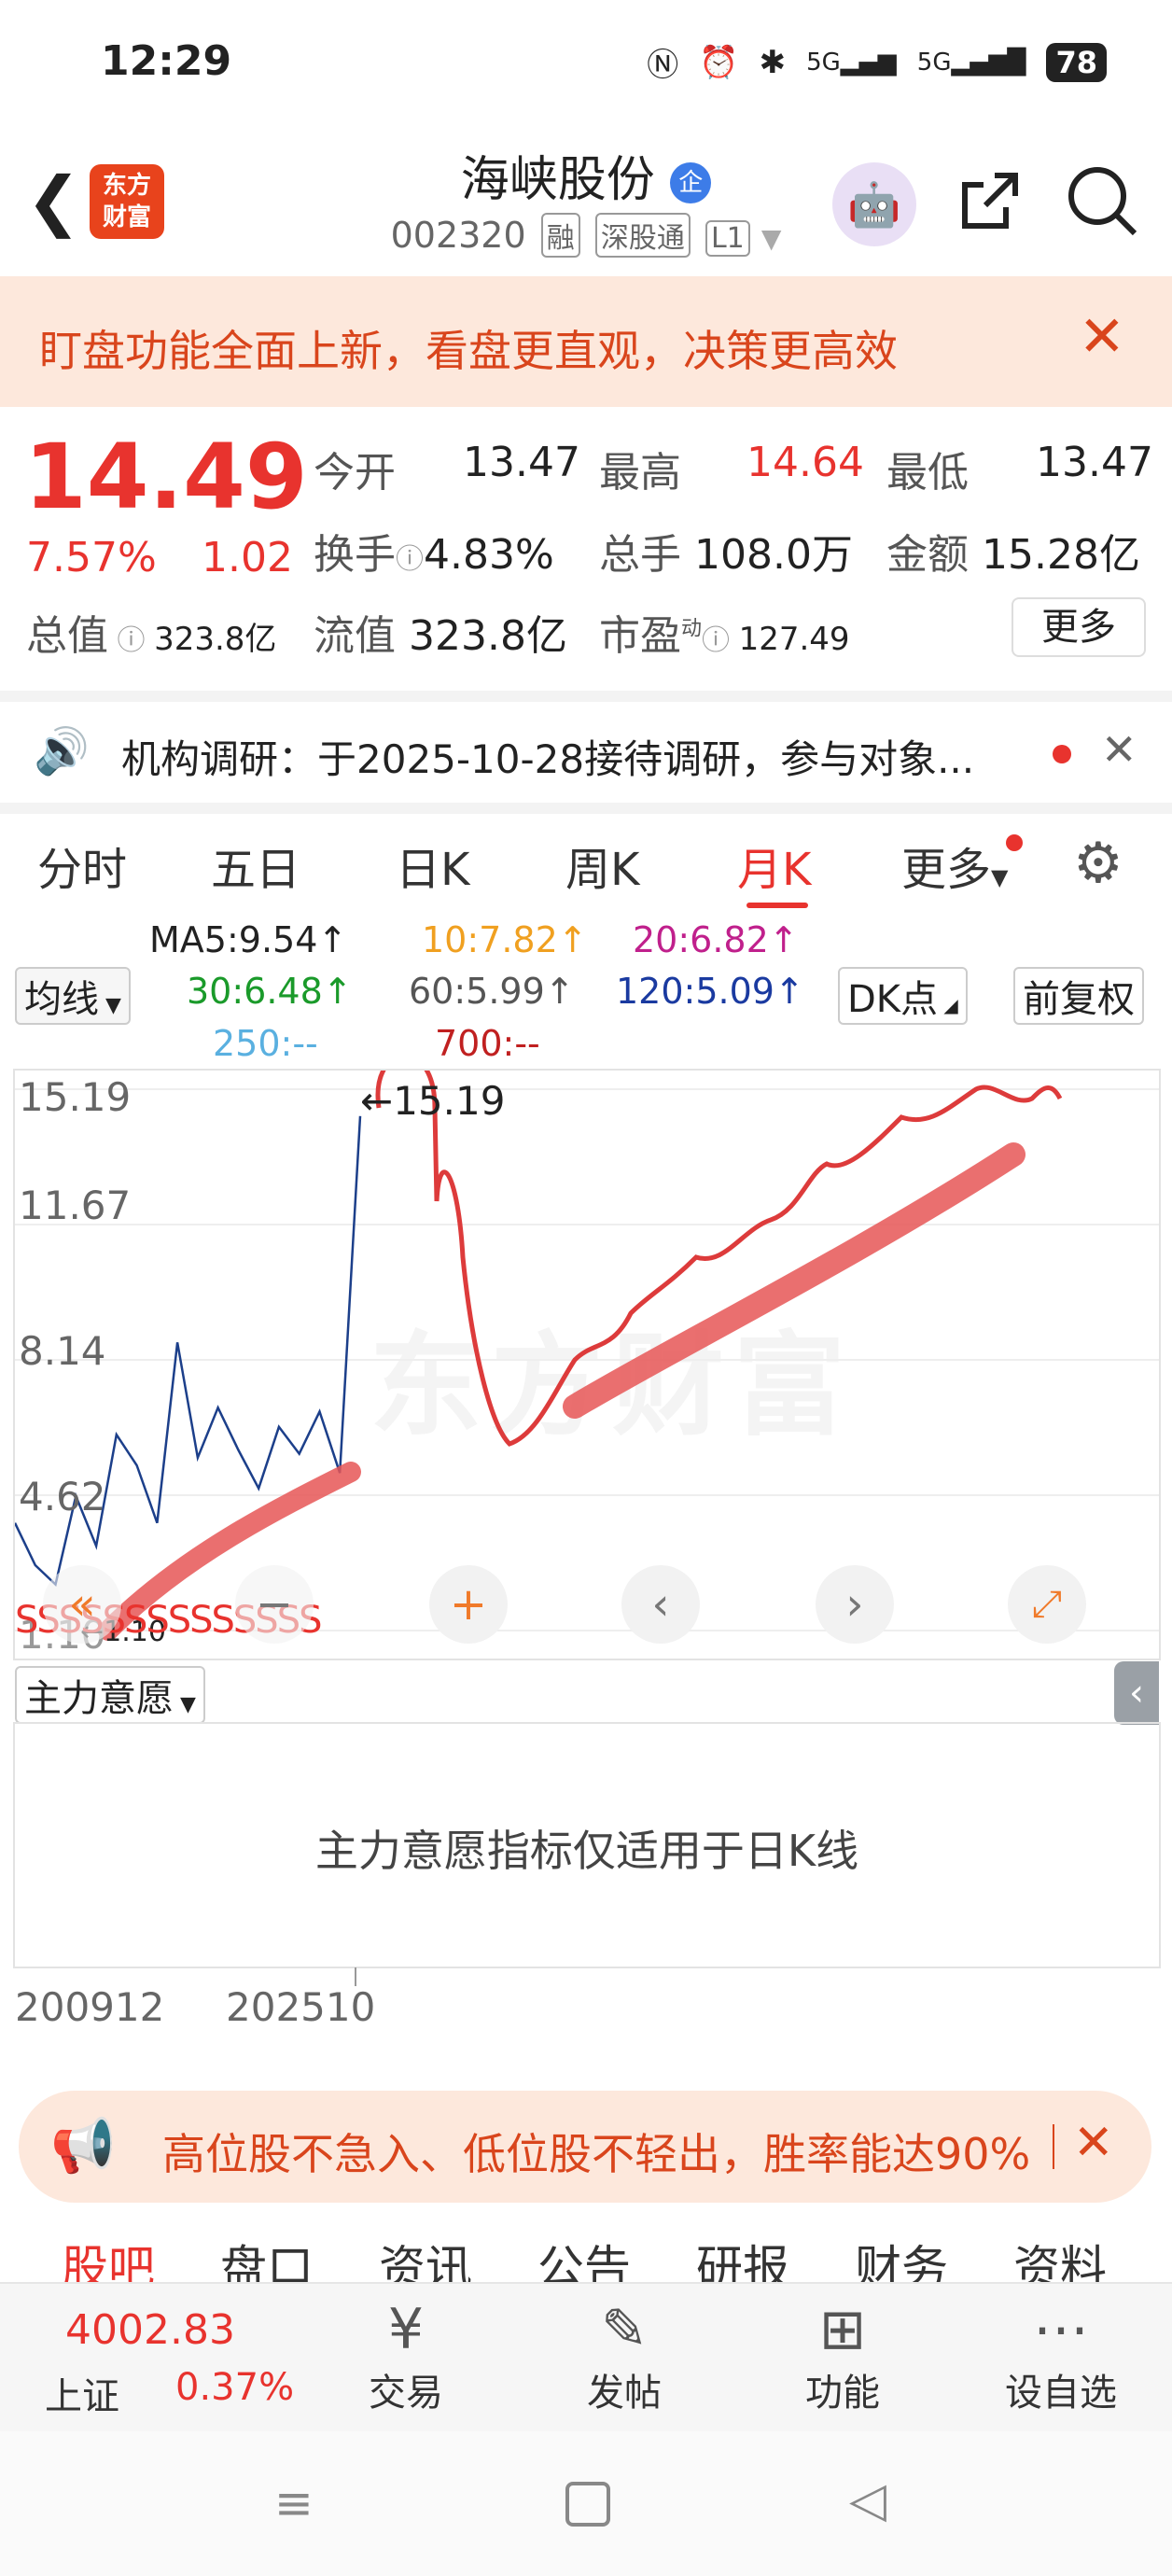  I want to click on ma120-label: 120:5.09↑, so click(710, 991).